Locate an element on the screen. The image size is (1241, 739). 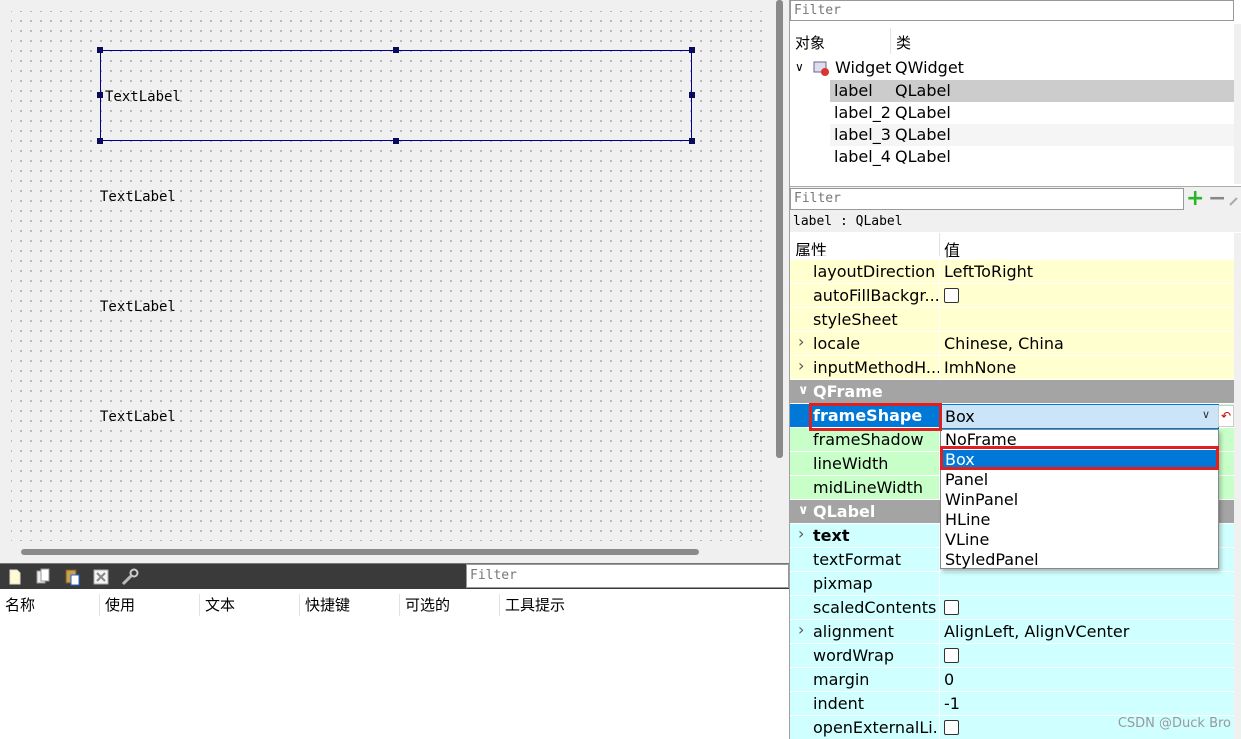
highlight-frame-shape-name is located at coordinates (875, 417).